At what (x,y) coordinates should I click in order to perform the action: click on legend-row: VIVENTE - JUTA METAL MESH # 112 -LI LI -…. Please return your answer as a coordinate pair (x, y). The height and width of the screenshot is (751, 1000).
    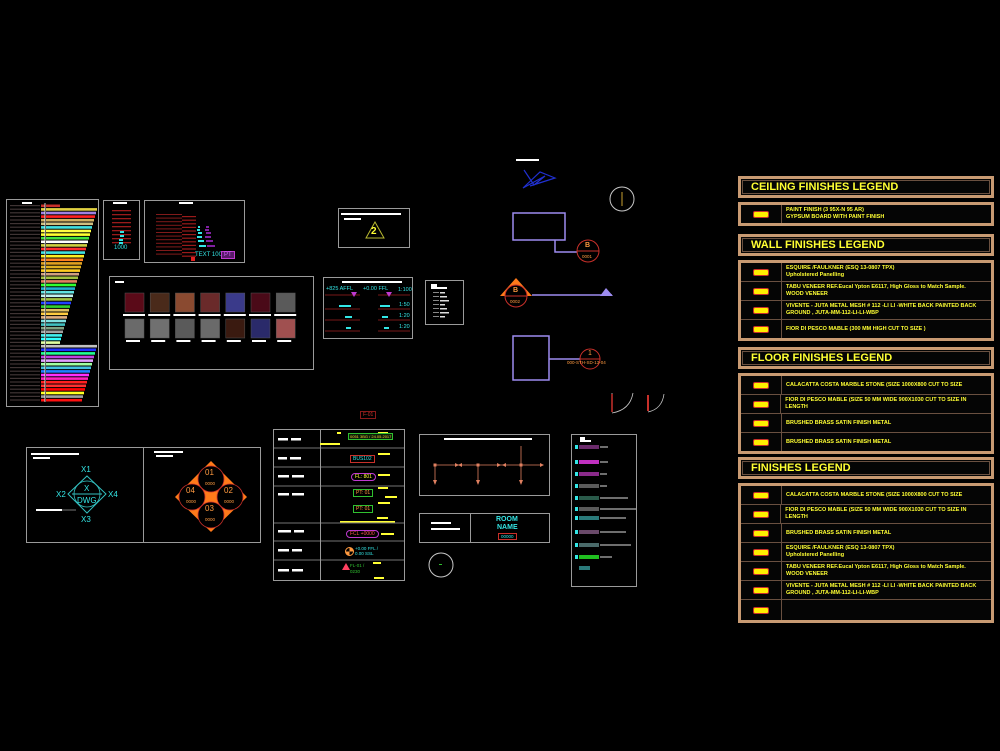
    Looking at the image, I should click on (866, 310).